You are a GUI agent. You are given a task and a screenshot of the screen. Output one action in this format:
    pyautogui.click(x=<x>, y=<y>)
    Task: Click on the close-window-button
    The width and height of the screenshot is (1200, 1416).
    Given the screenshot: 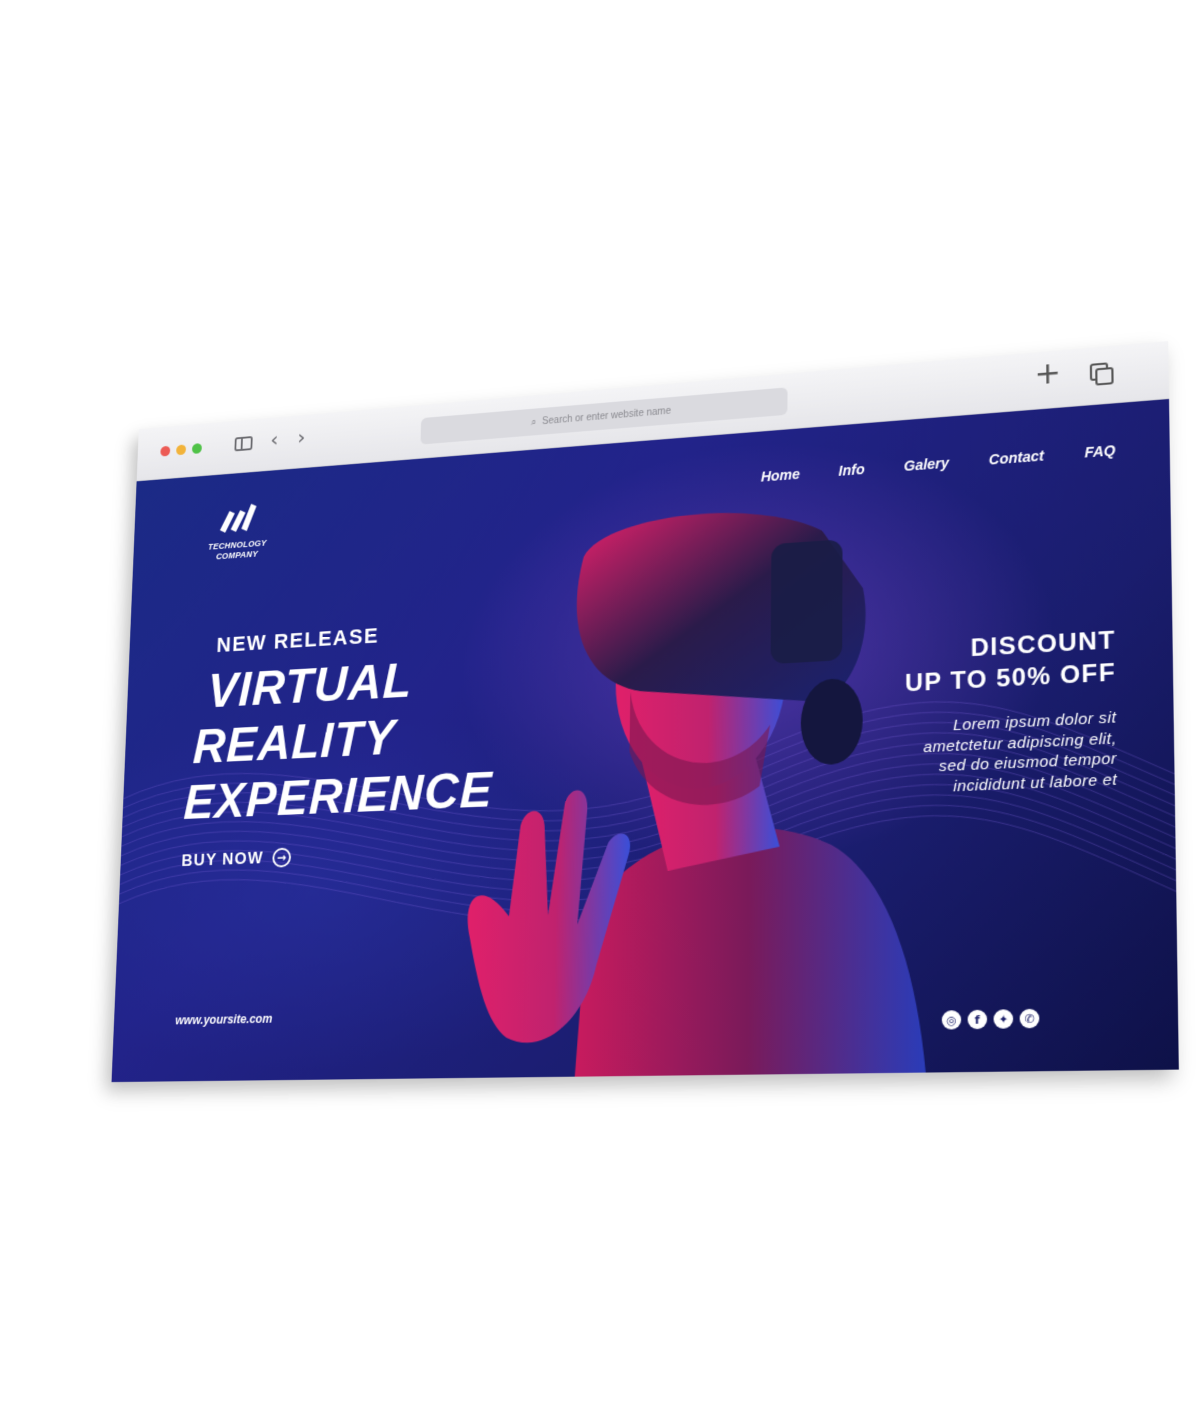 What is the action you would take?
    pyautogui.click(x=165, y=451)
    